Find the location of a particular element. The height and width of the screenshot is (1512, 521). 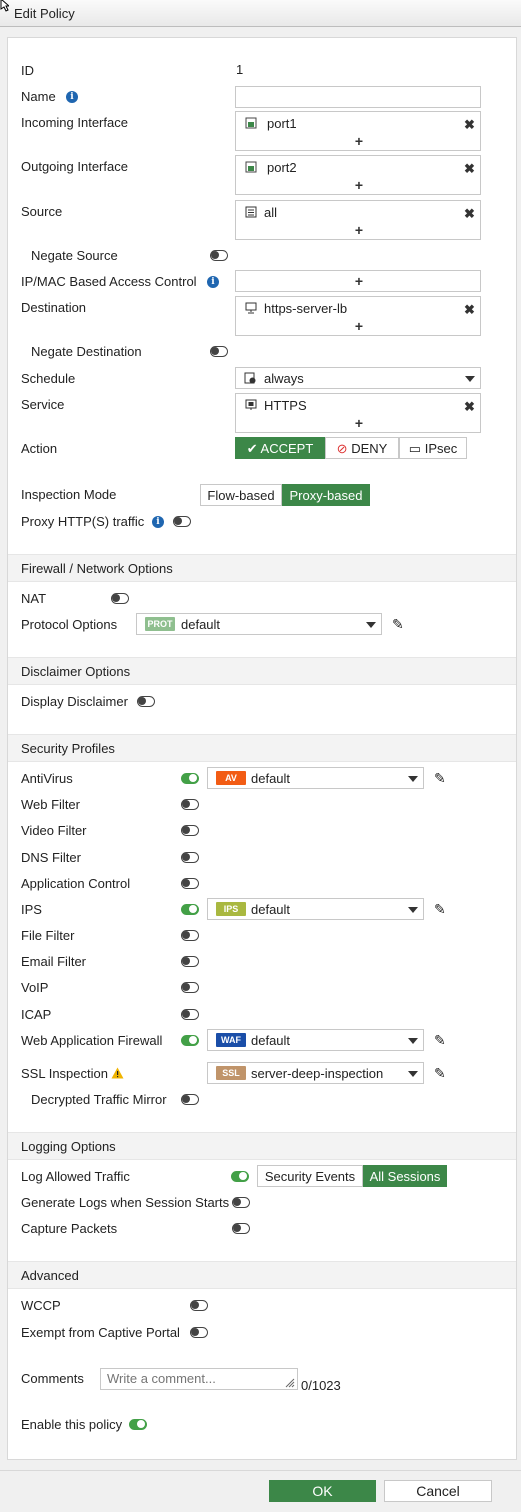

service-field: HTTPS ✖ + is located at coordinates (358, 413).